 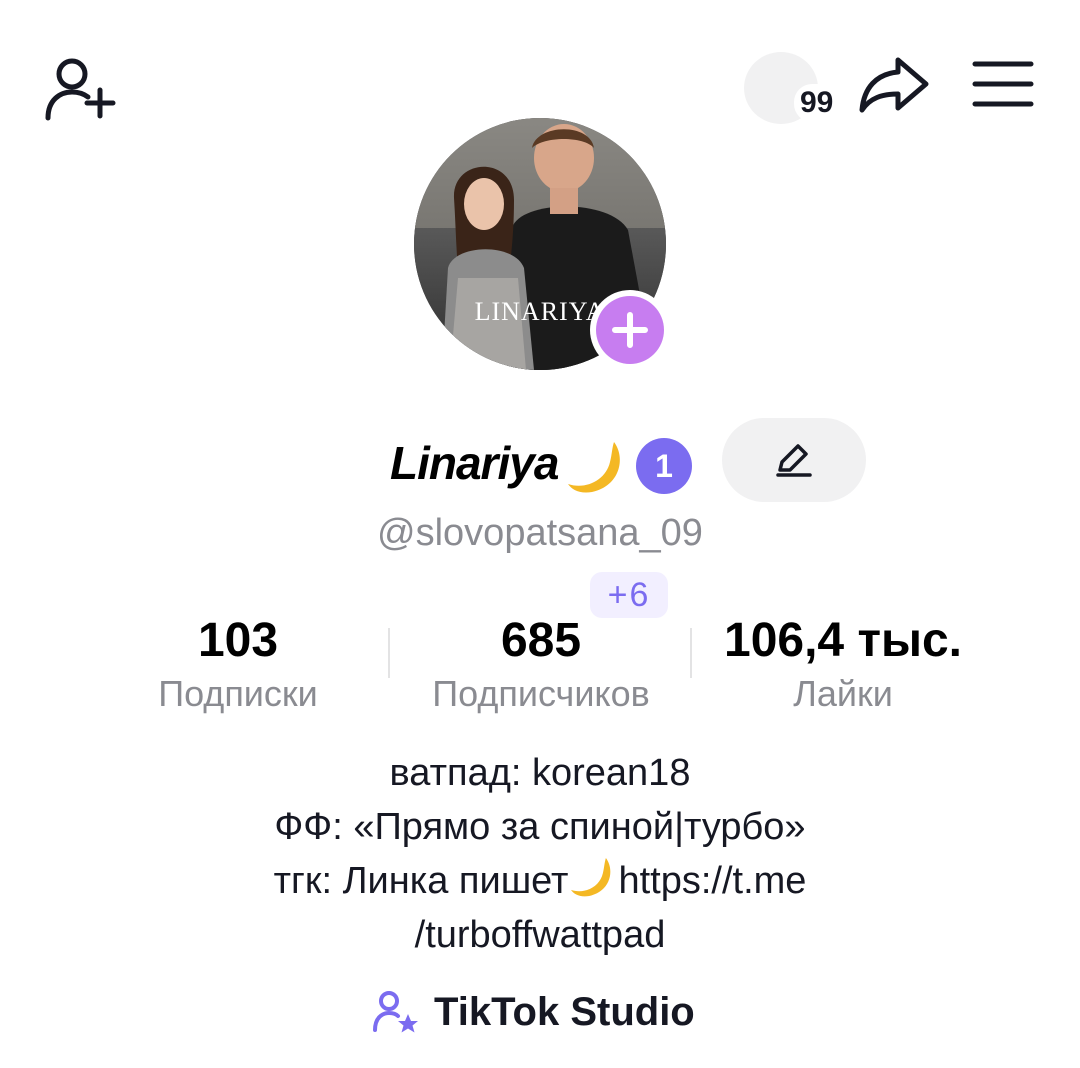 What do you see at coordinates (540, 311) in the screenshot?
I see `avatar-watermark-text: LINARIYA` at bounding box center [540, 311].